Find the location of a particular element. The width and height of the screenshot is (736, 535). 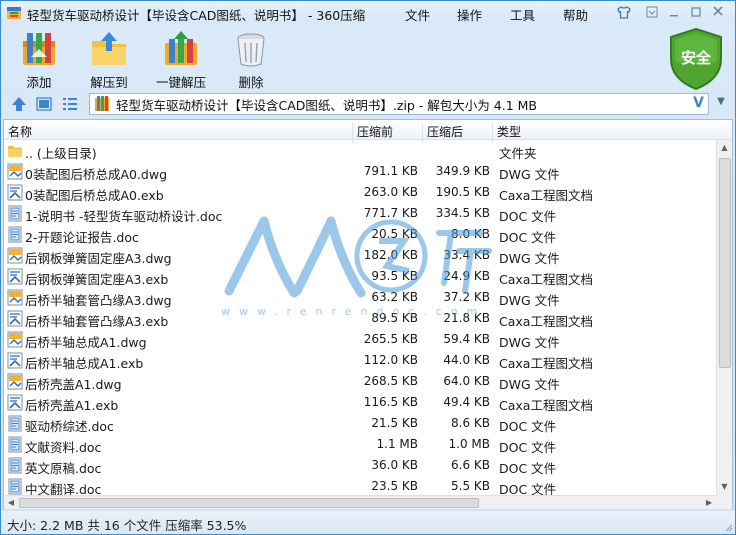

file-row: 0装配图后桥总成A0.dwg 791.1 KB 349.9 KB DWG 文件 is located at coordinates (360, 171).